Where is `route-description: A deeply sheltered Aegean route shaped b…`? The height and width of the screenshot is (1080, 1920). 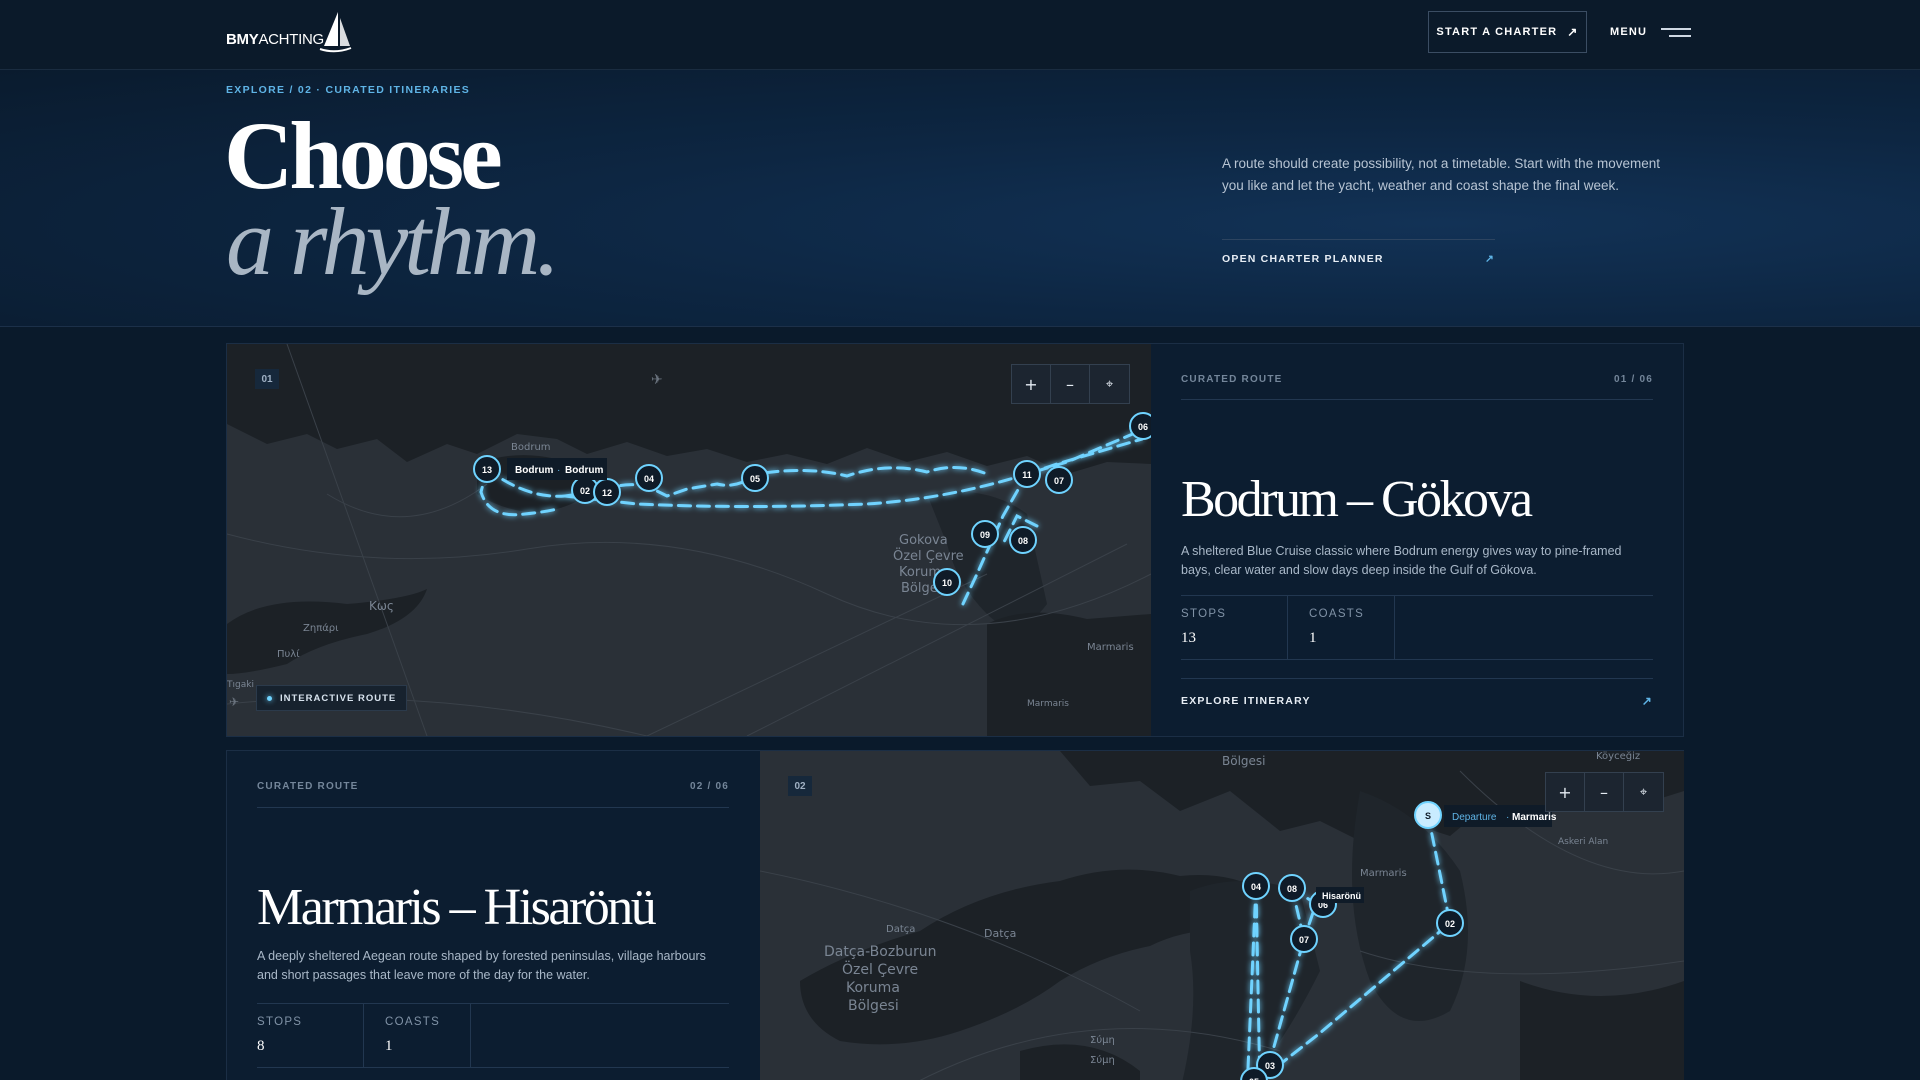
route-description: A deeply sheltered Aegean route shaped b… is located at coordinates (481, 965).